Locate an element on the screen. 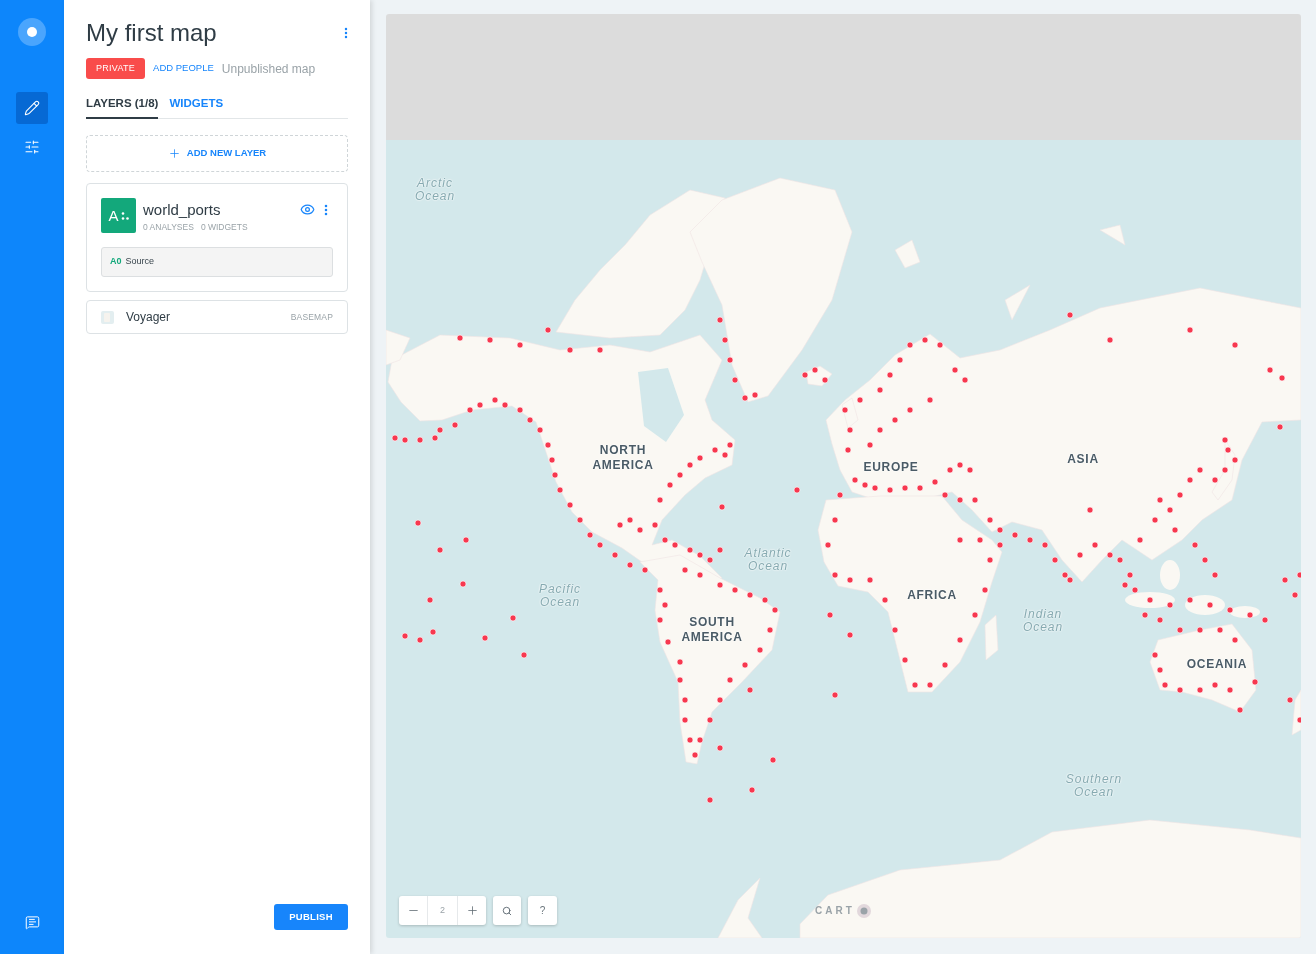 The image size is (1316, 954). pencil-icon is located at coordinates (32, 108).